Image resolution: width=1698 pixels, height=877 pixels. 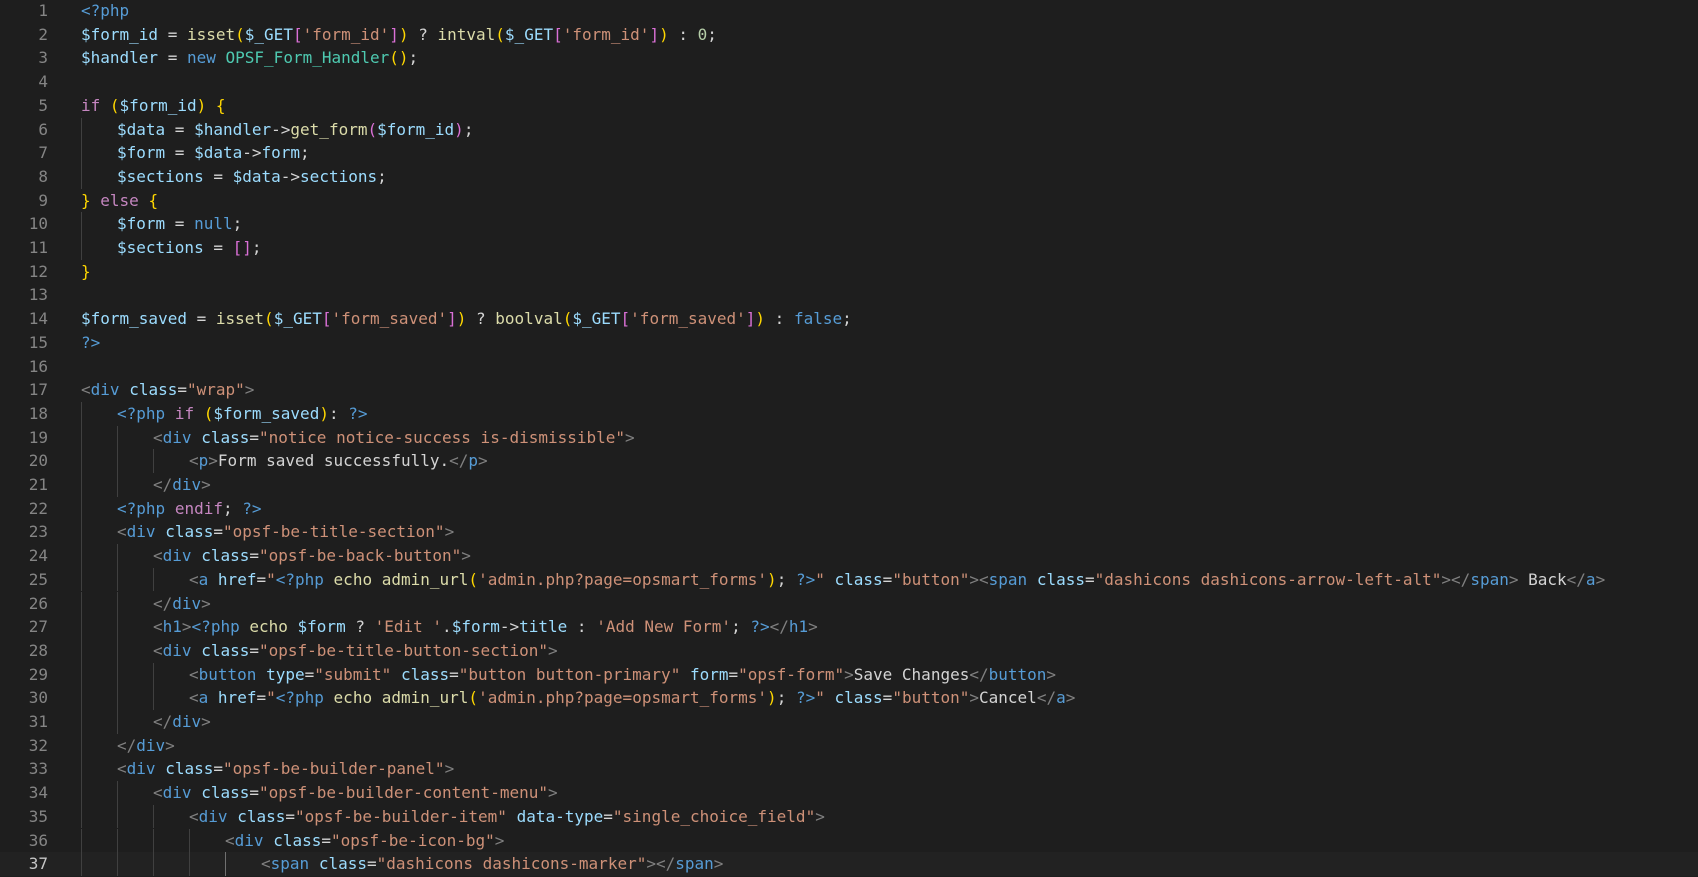 What do you see at coordinates (849, 224) in the screenshot?
I see `code-line: 10 $form = null;` at bounding box center [849, 224].